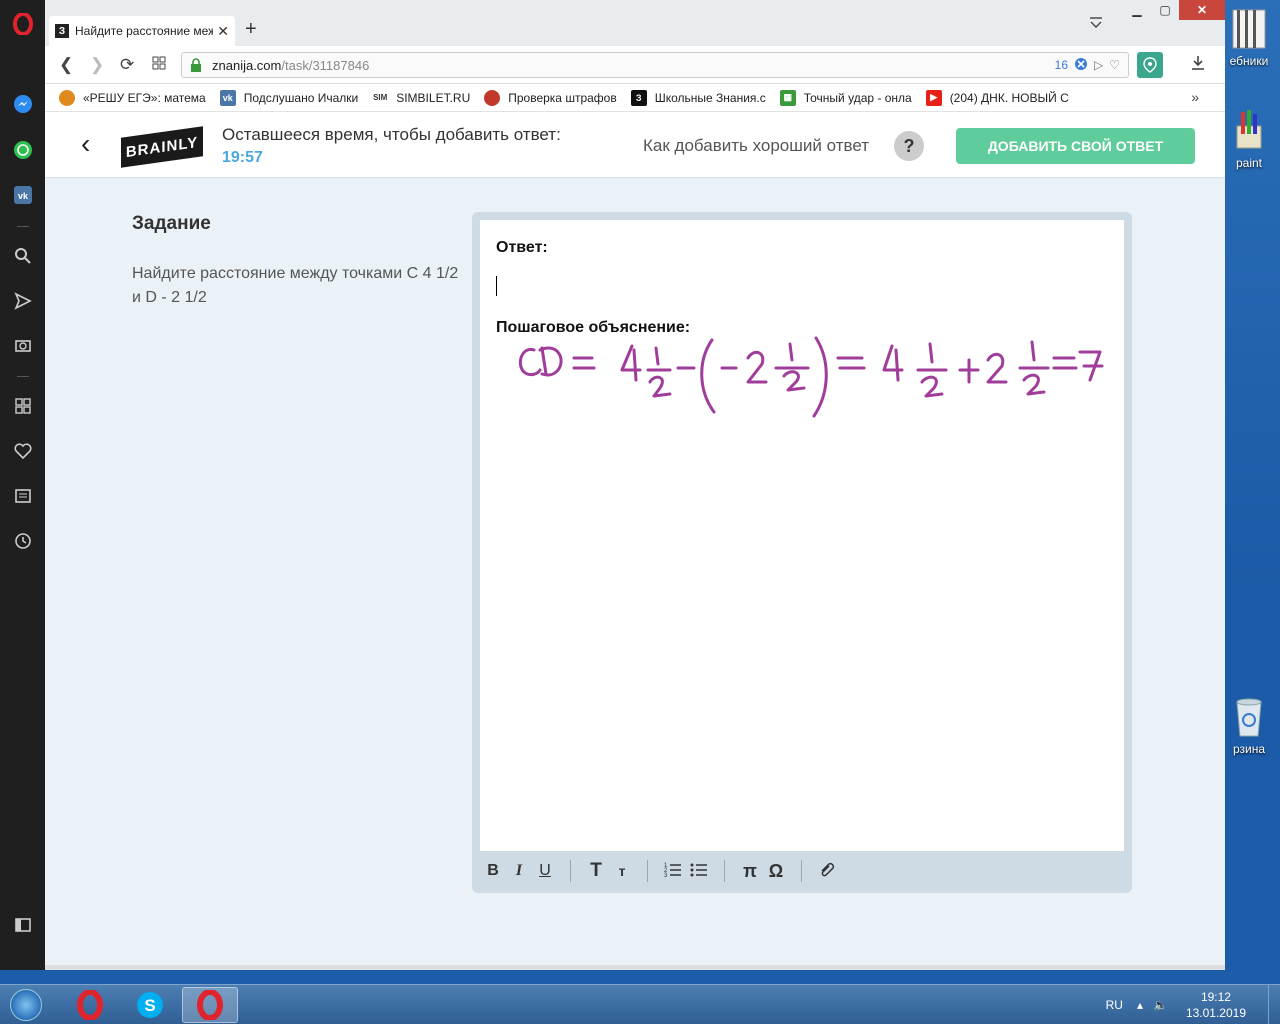  I want to click on svg-text: vk, so click(23, 196).